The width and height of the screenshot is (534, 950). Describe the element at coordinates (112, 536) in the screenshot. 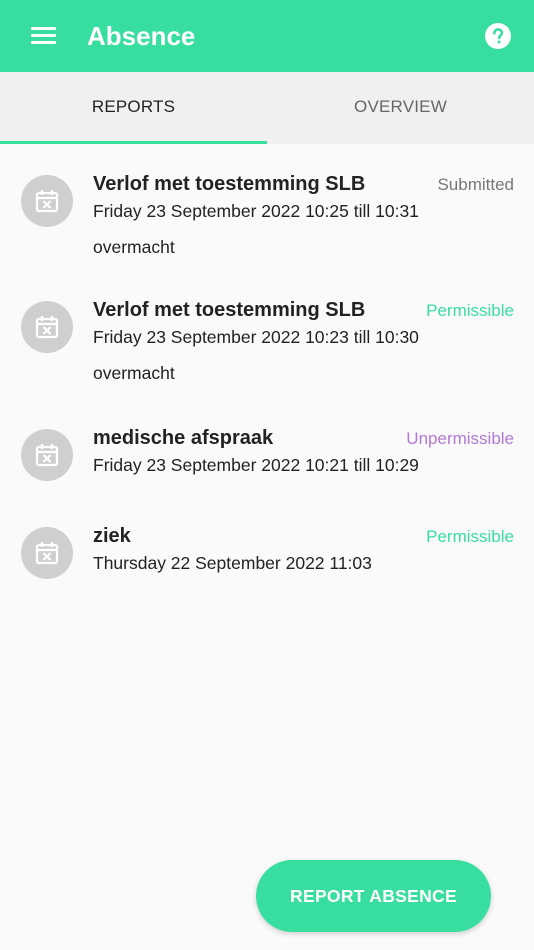

I see `report-title: ziek` at that location.